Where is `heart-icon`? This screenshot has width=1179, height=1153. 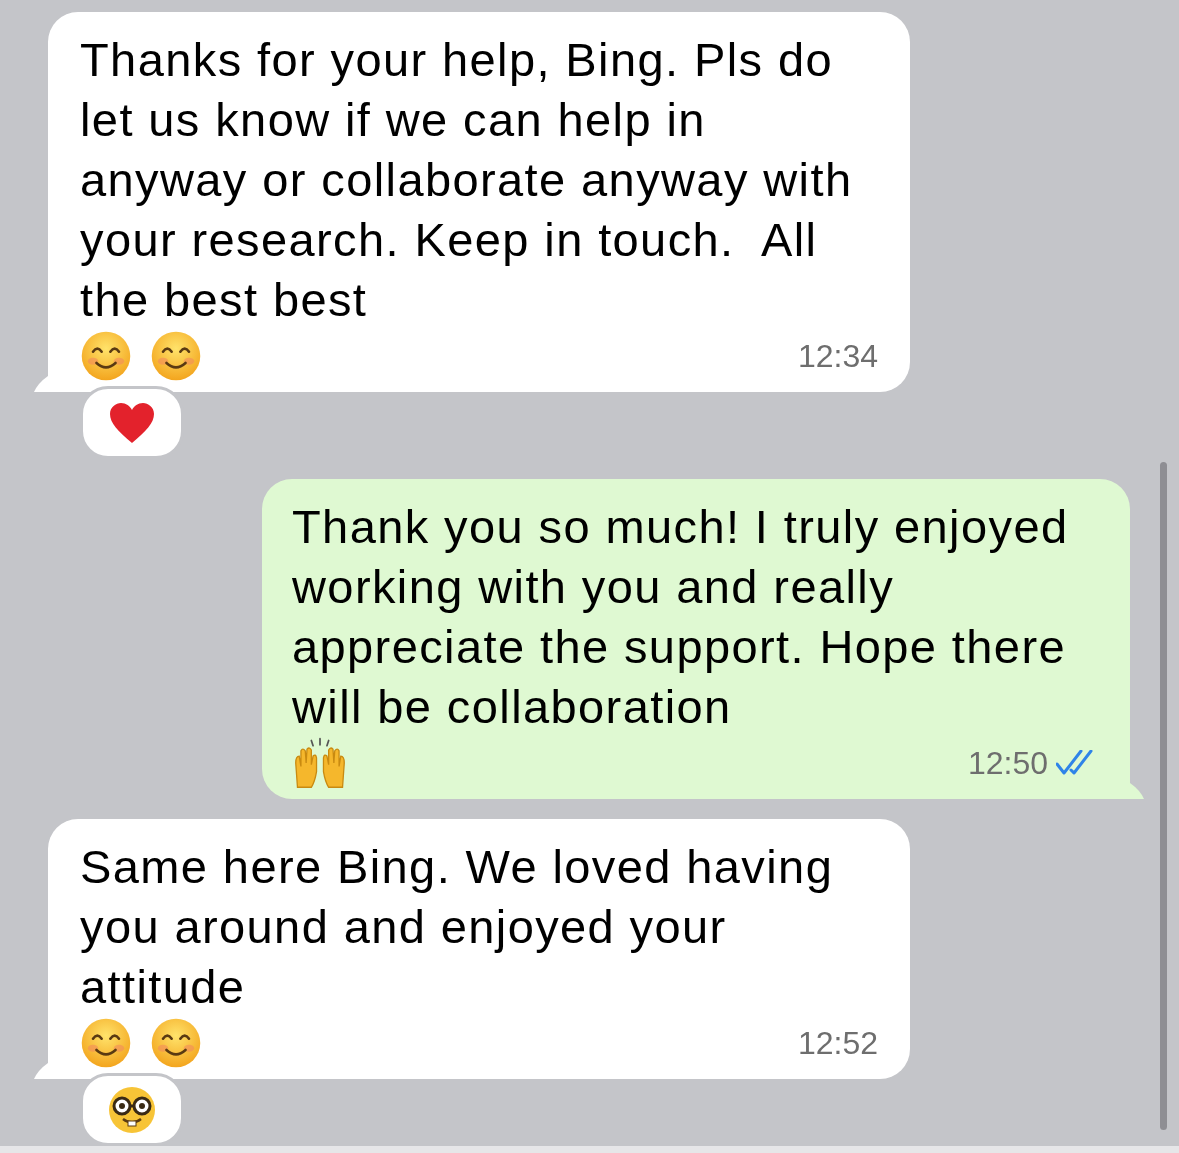 heart-icon is located at coordinates (132, 422).